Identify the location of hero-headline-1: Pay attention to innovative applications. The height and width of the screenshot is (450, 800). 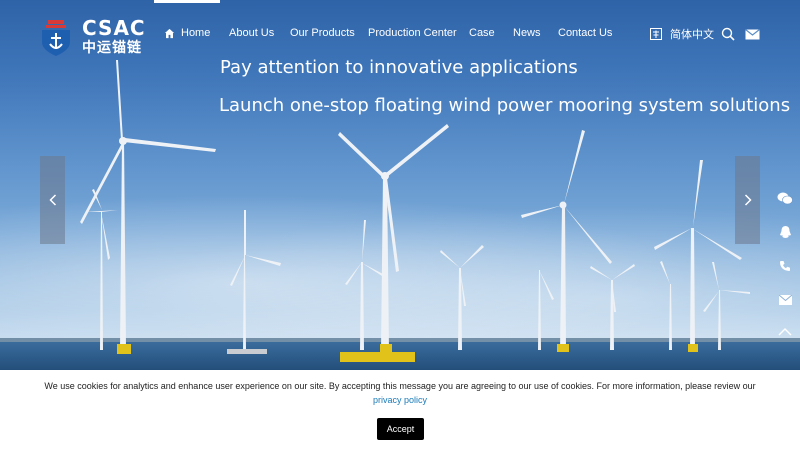
(399, 67).